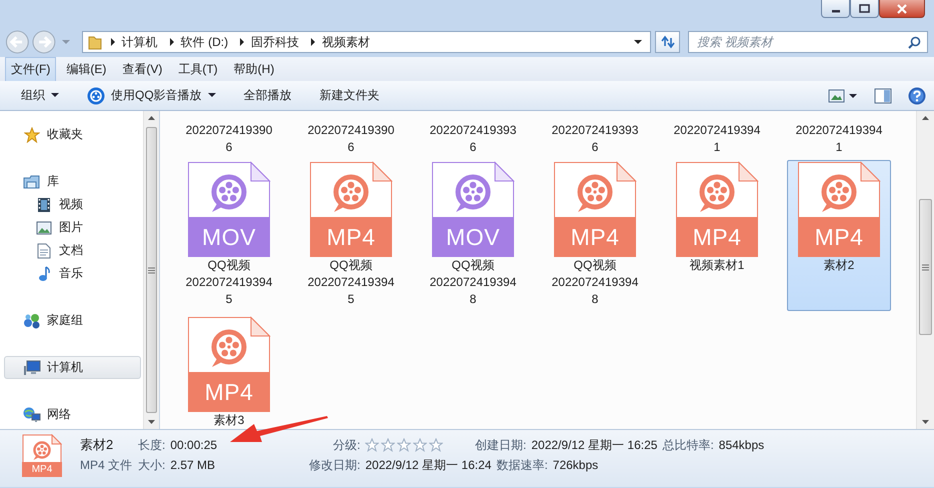  Describe the element at coordinates (688, 445) in the screenshot. I see `total-bitrate-label: 总比特率:` at that location.